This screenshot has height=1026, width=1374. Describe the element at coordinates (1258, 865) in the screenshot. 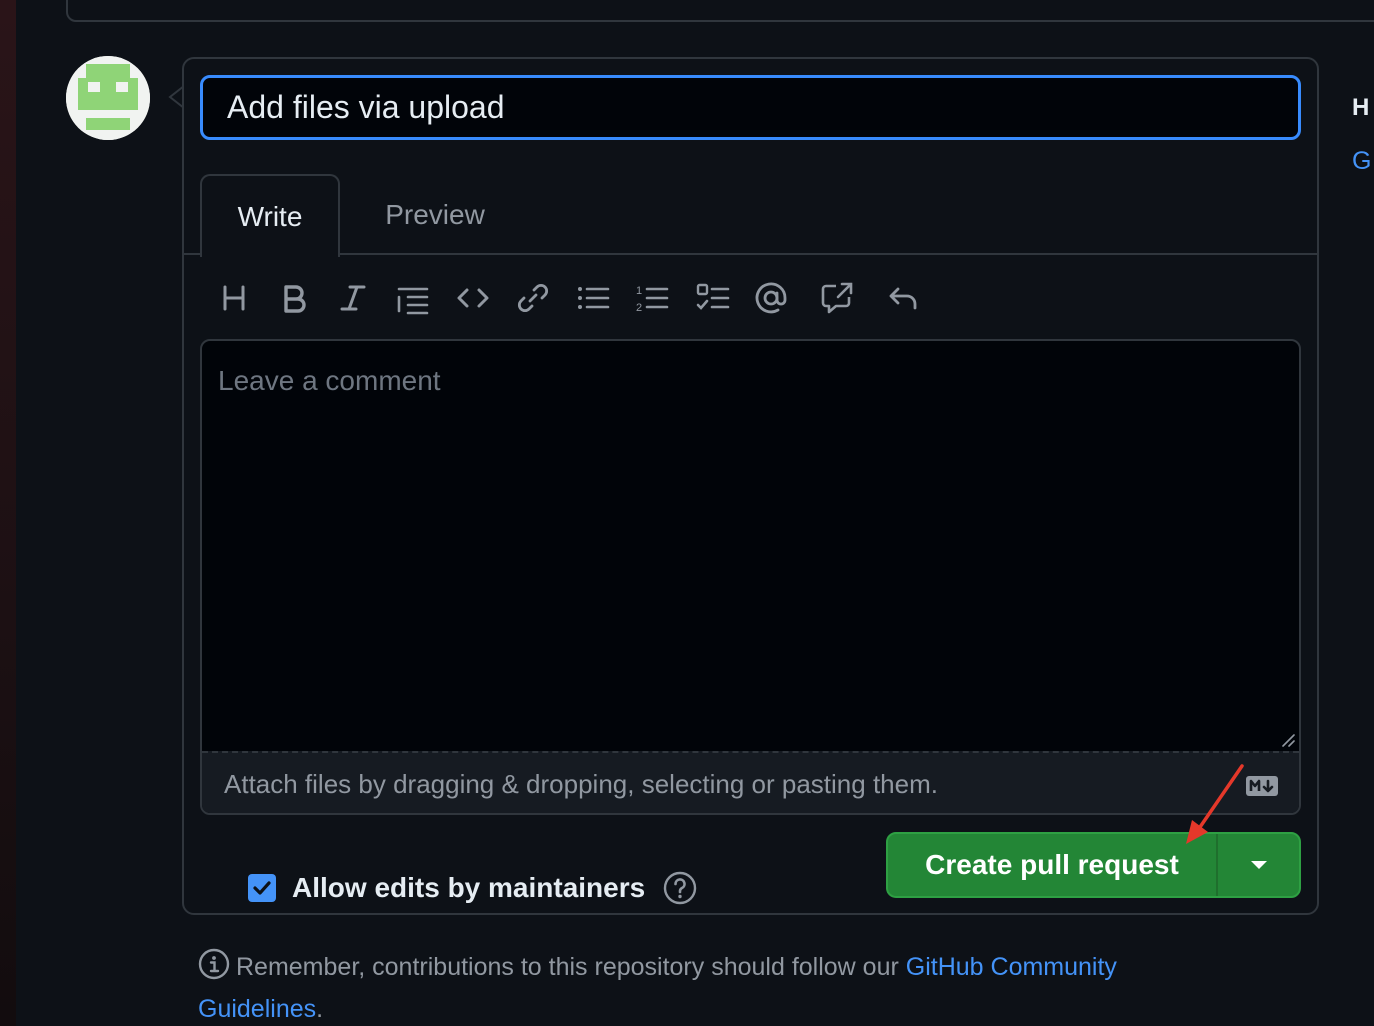

I see `caret-down-icon` at that location.